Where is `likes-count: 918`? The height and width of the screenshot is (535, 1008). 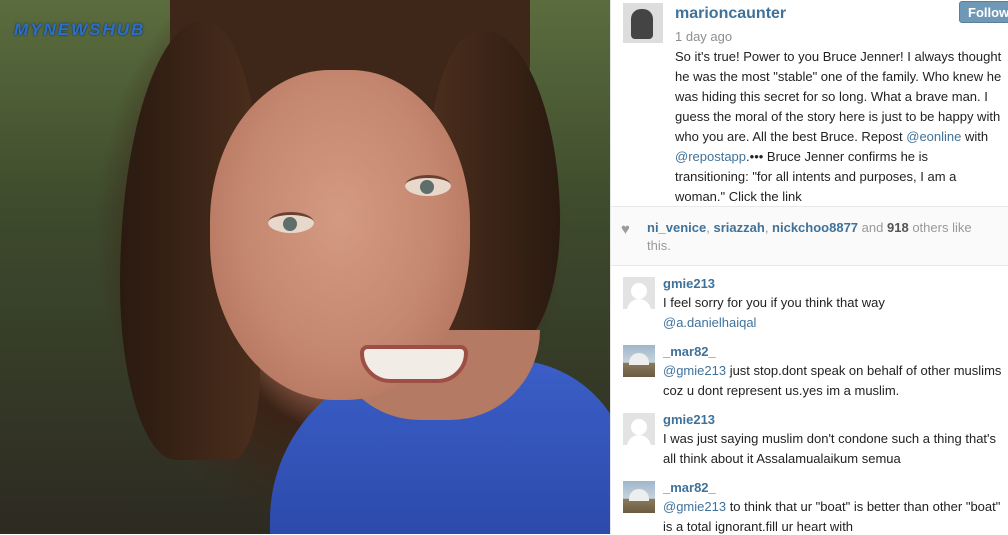
likes-count: 918 is located at coordinates (898, 227).